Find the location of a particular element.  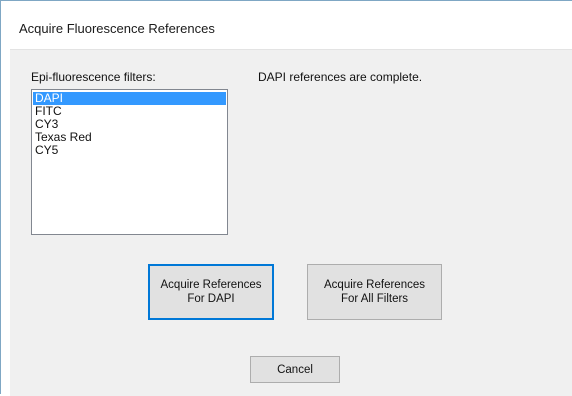

filters-listbox: DAPI FITC CY3 Texas Red CY5 is located at coordinates (129, 162).